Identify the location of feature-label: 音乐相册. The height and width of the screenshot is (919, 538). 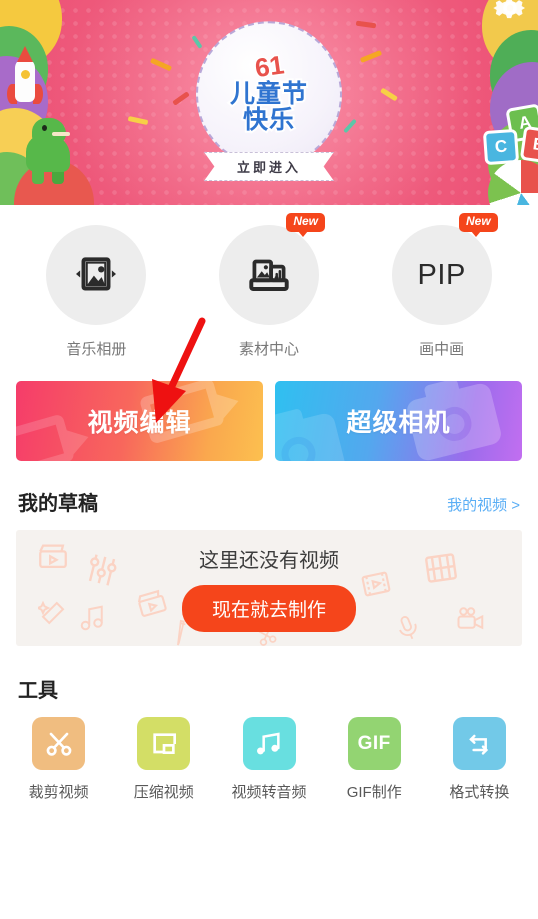
(96, 349).